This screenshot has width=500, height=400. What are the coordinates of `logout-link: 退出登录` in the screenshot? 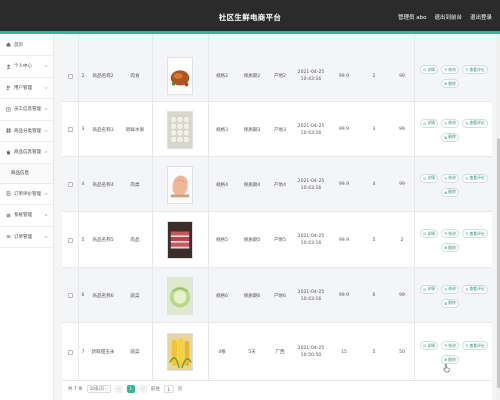 It's located at (481, 17).